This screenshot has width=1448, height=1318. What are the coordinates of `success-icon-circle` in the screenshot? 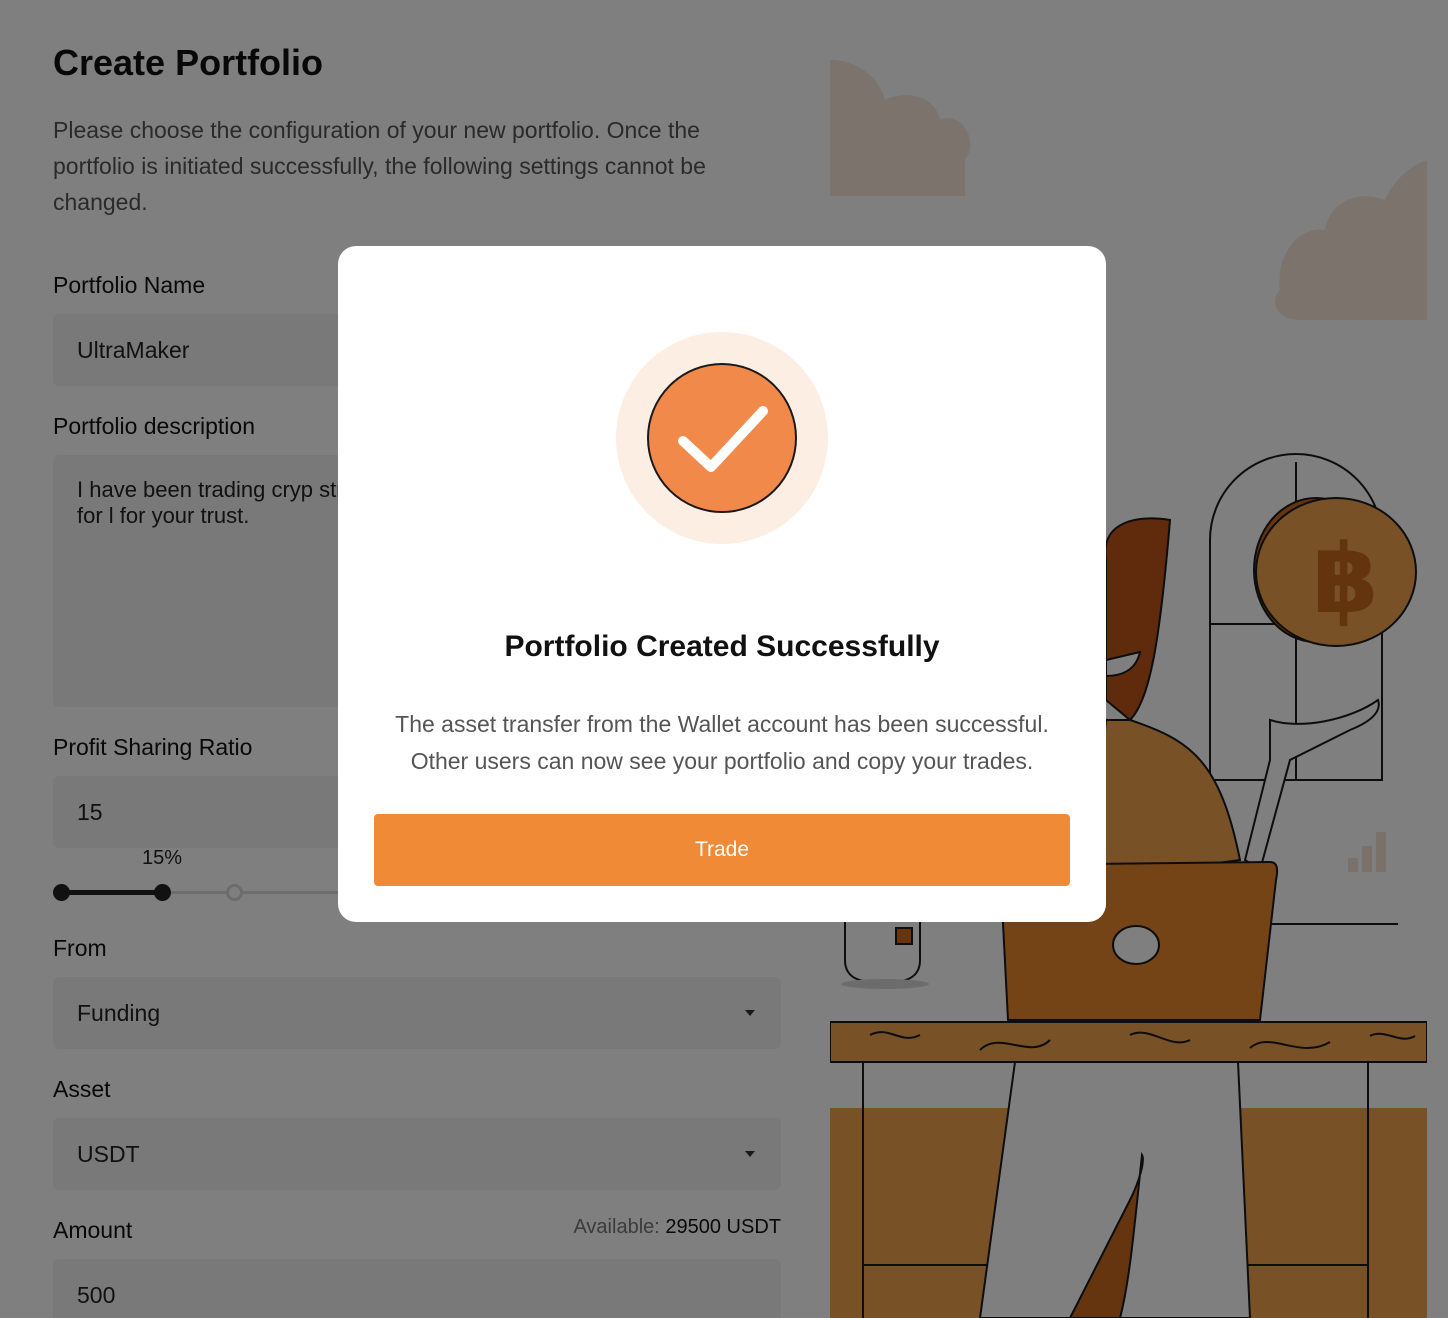 It's located at (722, 438).